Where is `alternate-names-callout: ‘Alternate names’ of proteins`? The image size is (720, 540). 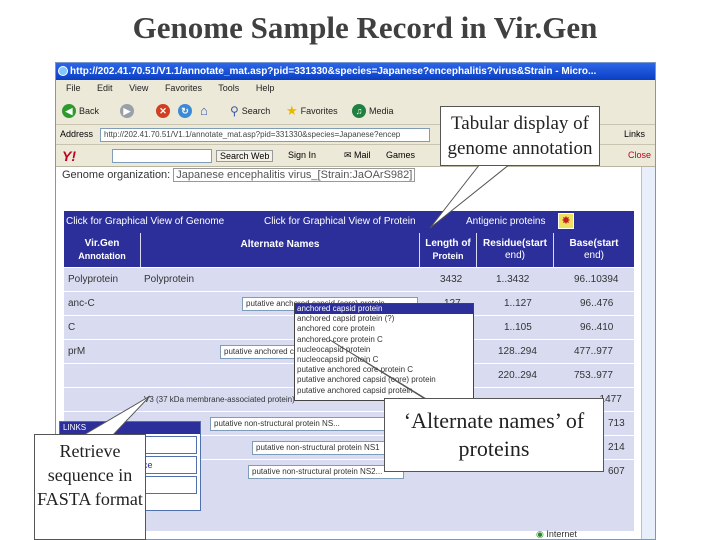 alternate-names-callout: ‘Alternate names’ of proteins is located at coordinates (494, 435).